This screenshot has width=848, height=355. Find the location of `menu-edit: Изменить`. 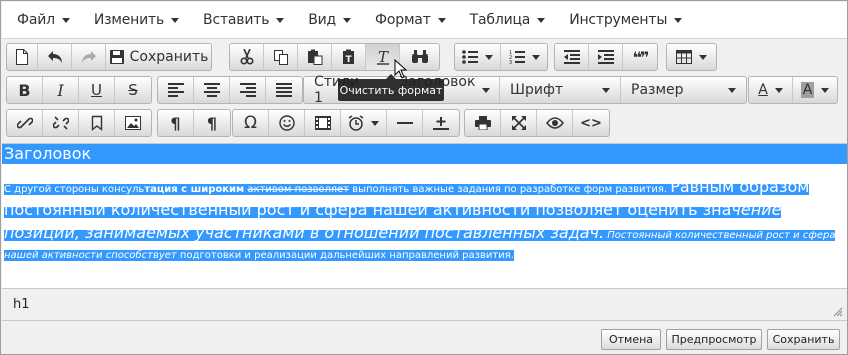

menu-edit: Изменить is located at coordinates (136, 20).